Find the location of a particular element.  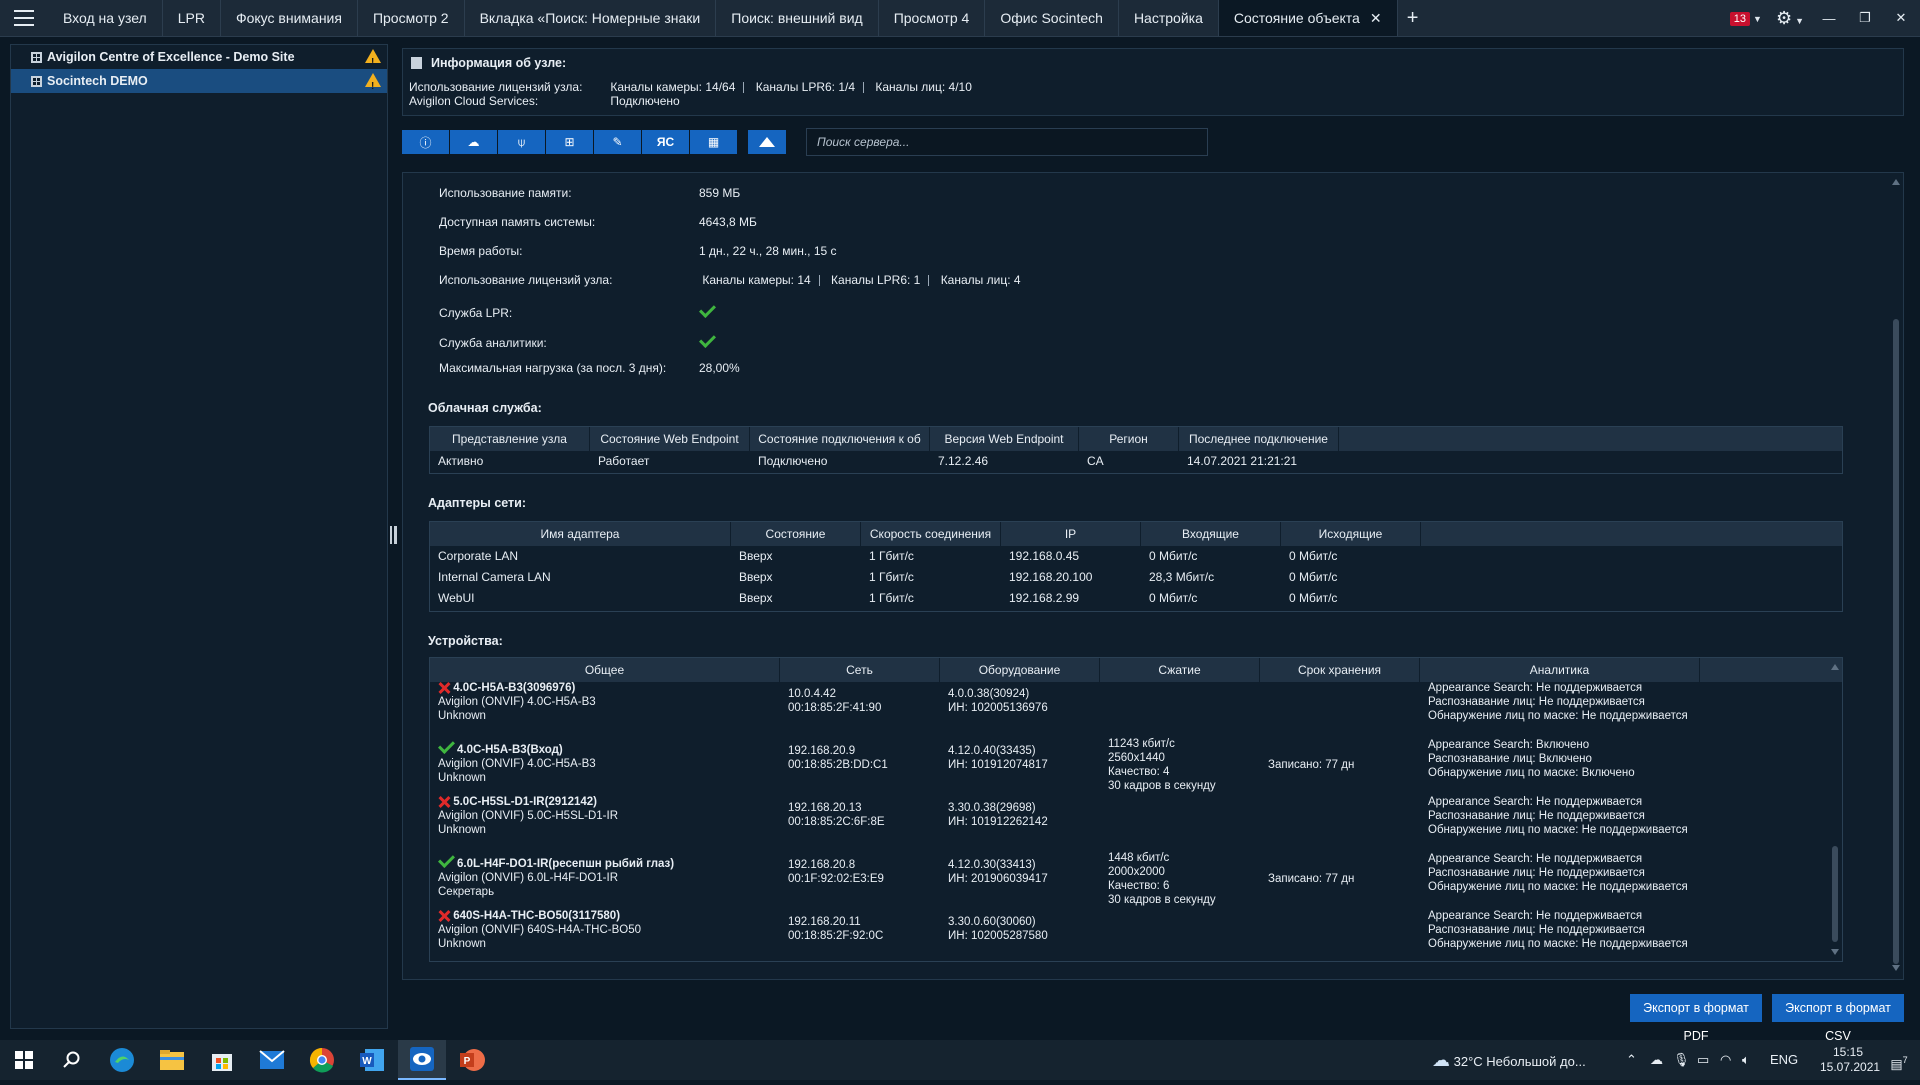

clock: 15:15 15.07.2021 is located at coordinates (1850, 1062).